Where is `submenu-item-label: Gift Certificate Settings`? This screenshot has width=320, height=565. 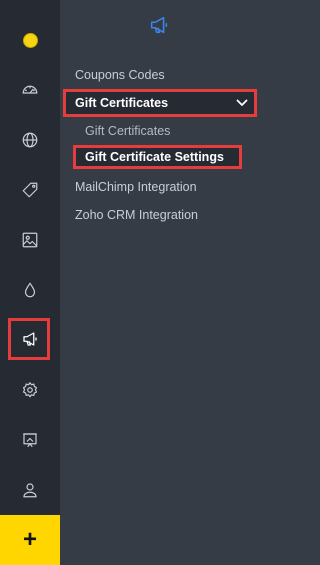
submenu-item-label: Gift Certificate Settings is located at coordinates (154, 157).